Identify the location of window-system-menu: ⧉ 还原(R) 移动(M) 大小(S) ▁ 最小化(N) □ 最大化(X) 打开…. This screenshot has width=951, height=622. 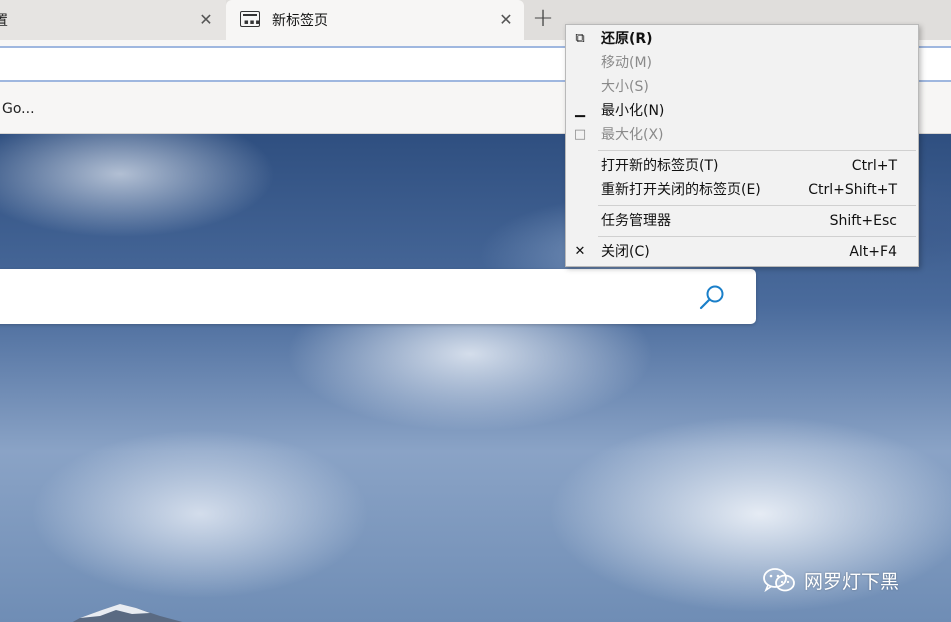
(742, 145).